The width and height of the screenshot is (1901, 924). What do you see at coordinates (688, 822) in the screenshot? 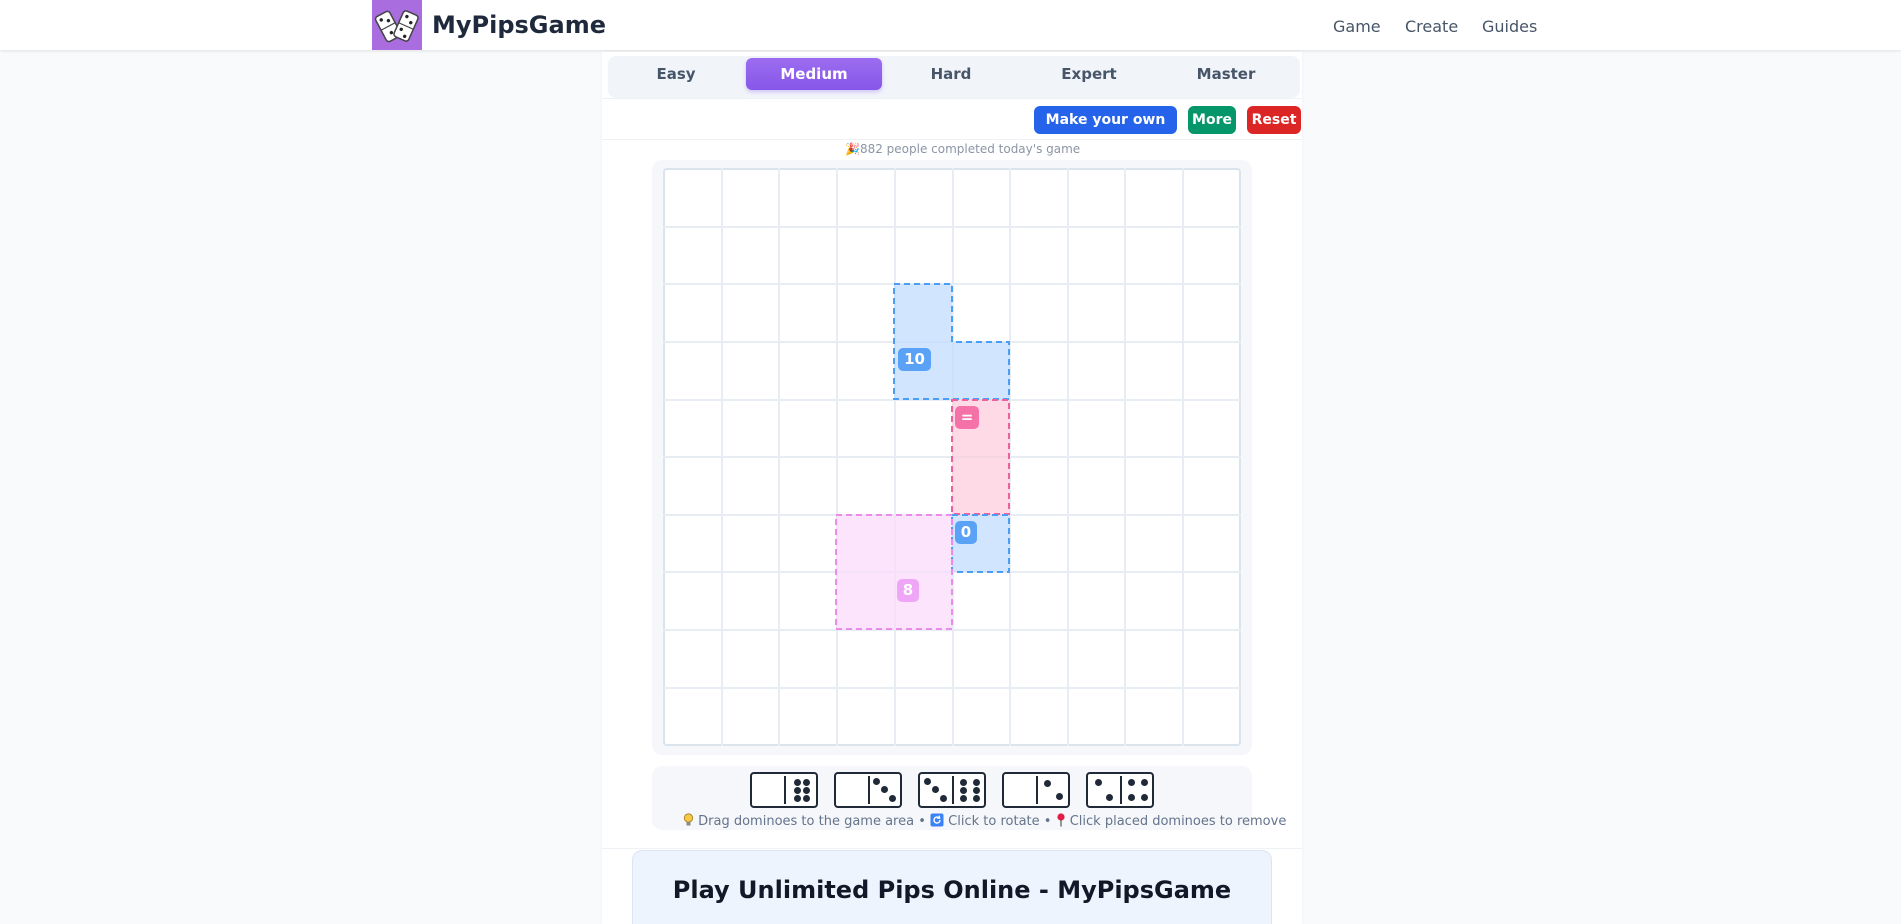
I see `lightbulb-icon` at bounding box center [688, 822].